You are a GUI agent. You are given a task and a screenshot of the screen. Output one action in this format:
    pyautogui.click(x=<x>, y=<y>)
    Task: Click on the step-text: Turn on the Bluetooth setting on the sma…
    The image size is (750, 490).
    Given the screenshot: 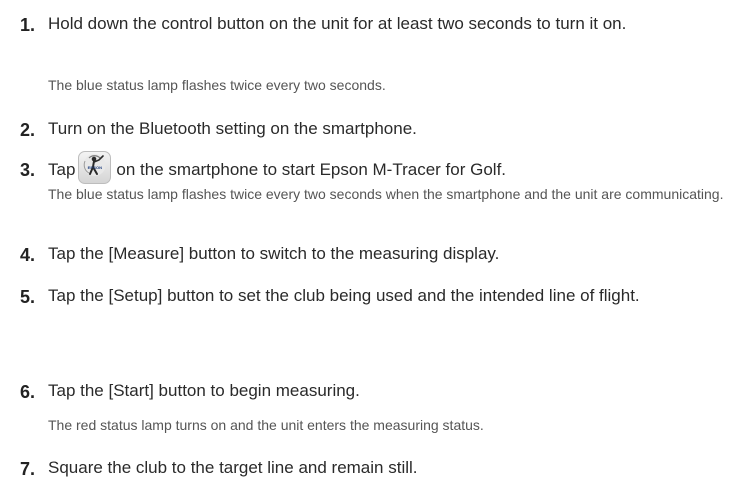 What is the action you would take?
    pyautogui.click(x=232, y=128)
    